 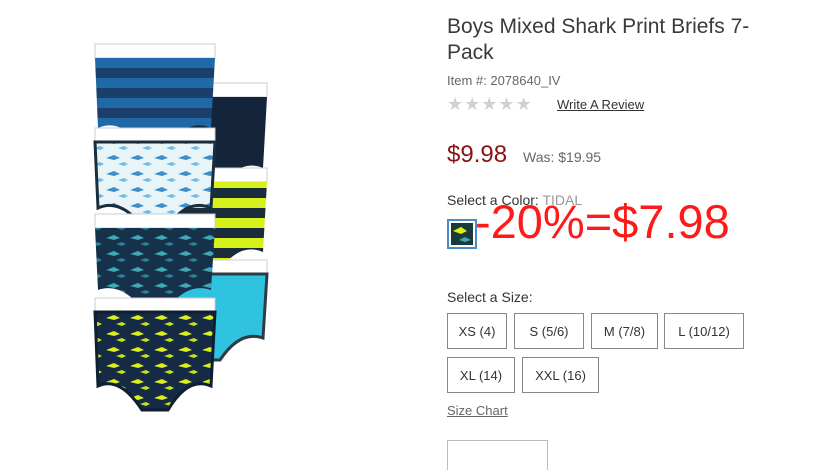 I want to click on size-option-m: M (7/8), so click(x=624, y=331).